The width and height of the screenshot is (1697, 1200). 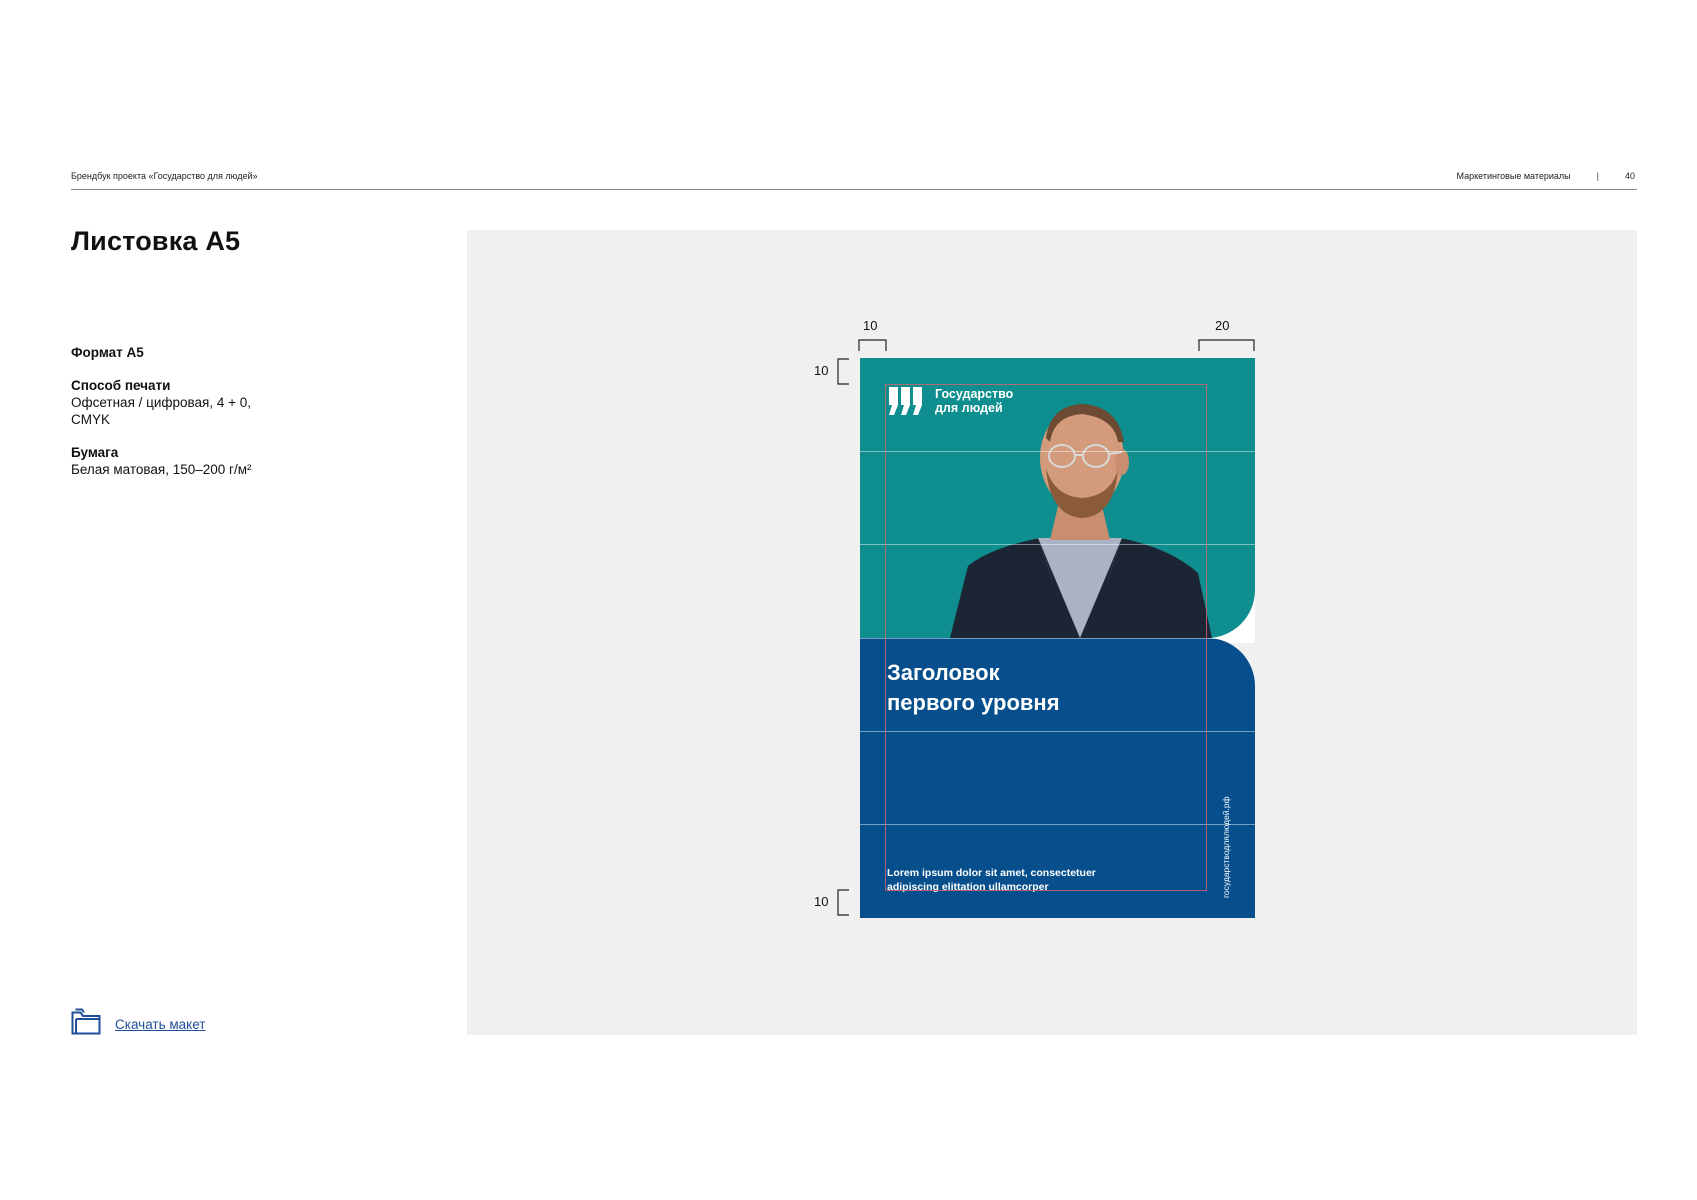 I want to click on spec-format-label: Формат А5, so click(x=107, y=352).